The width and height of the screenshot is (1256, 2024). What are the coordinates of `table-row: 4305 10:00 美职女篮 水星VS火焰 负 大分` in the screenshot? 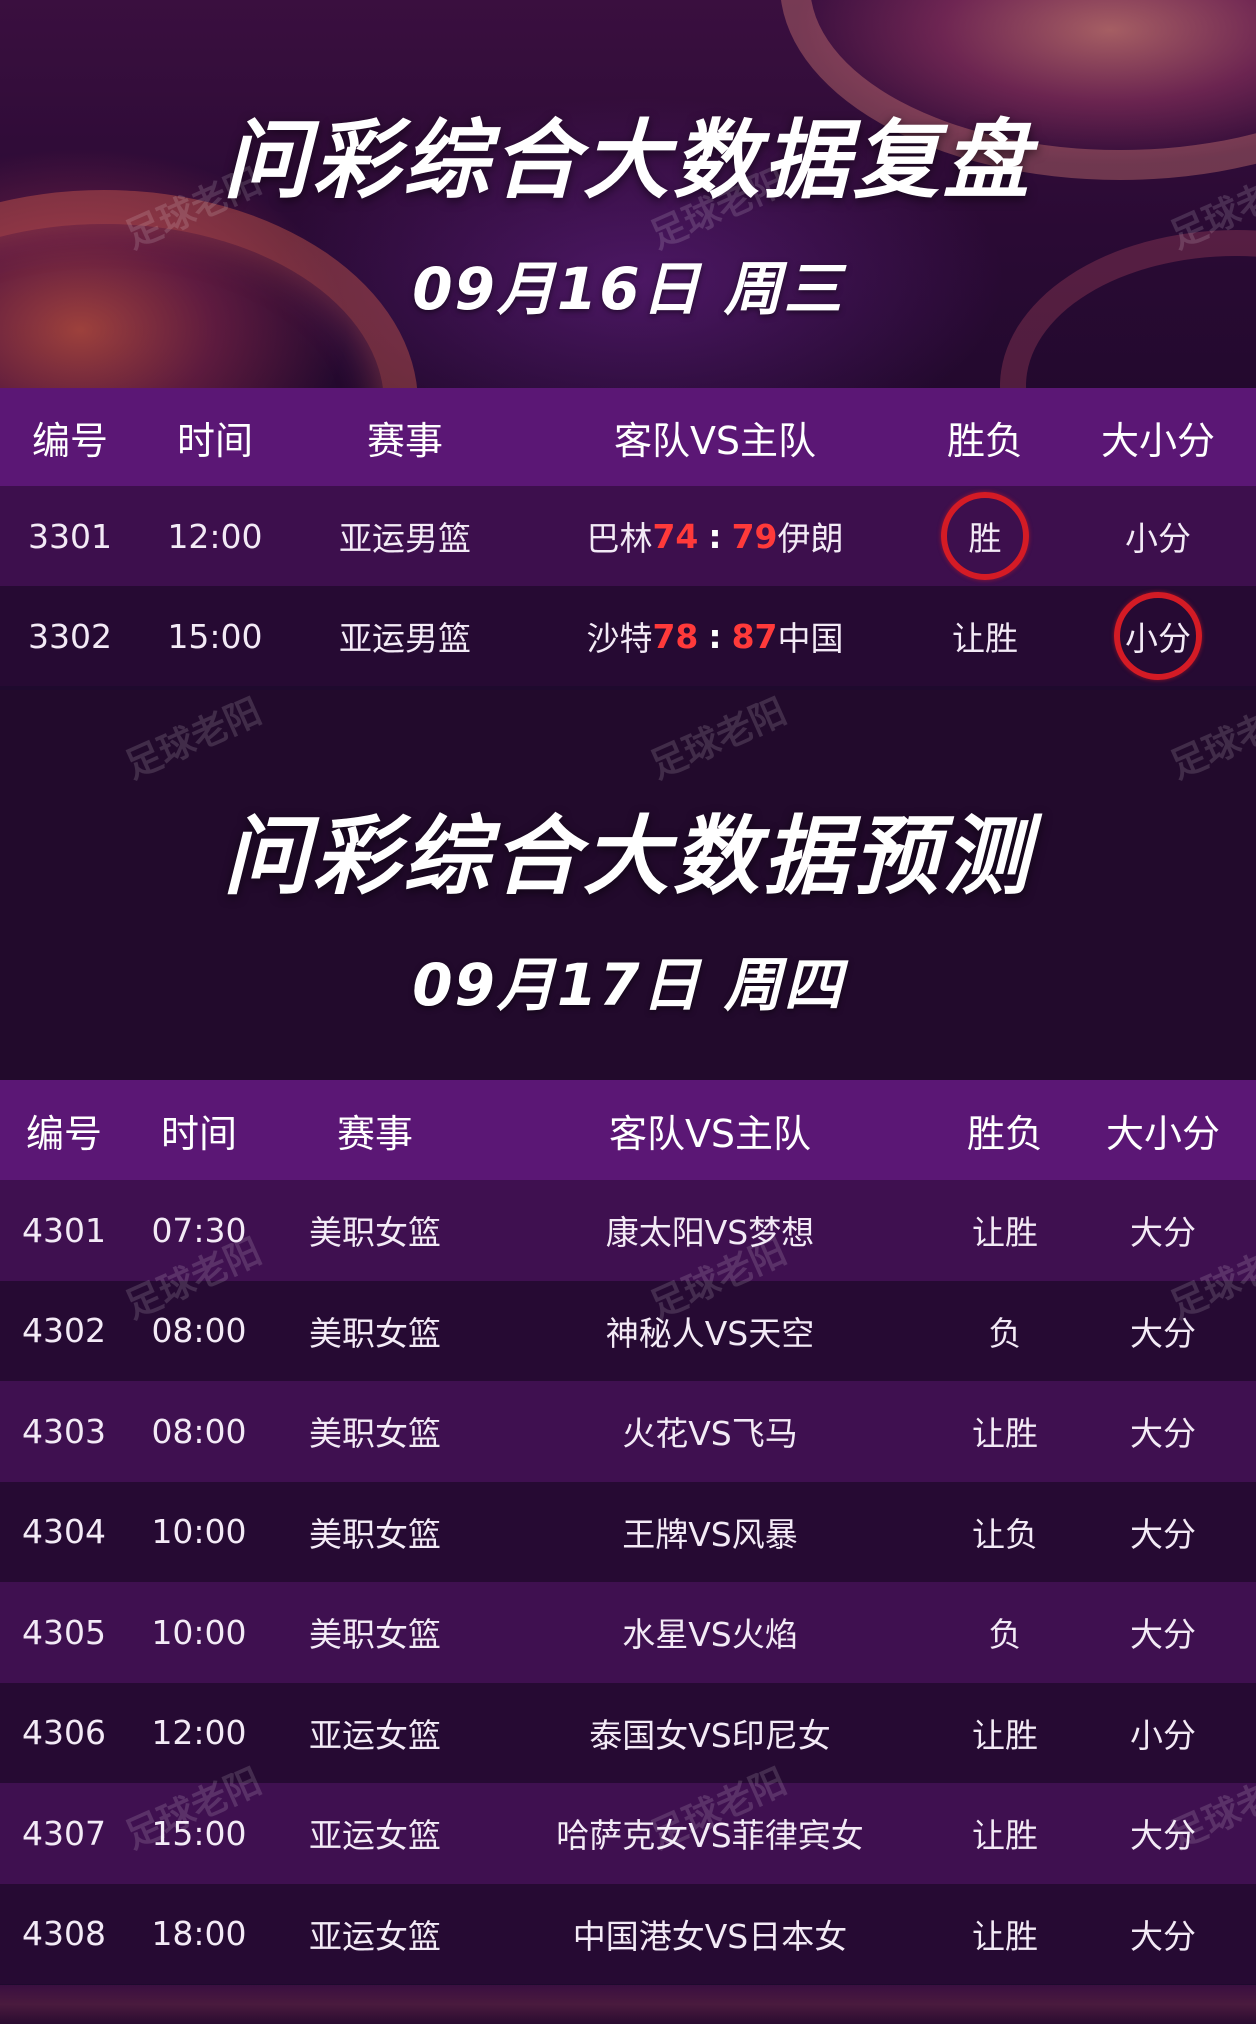 It's located at (628, 1632).